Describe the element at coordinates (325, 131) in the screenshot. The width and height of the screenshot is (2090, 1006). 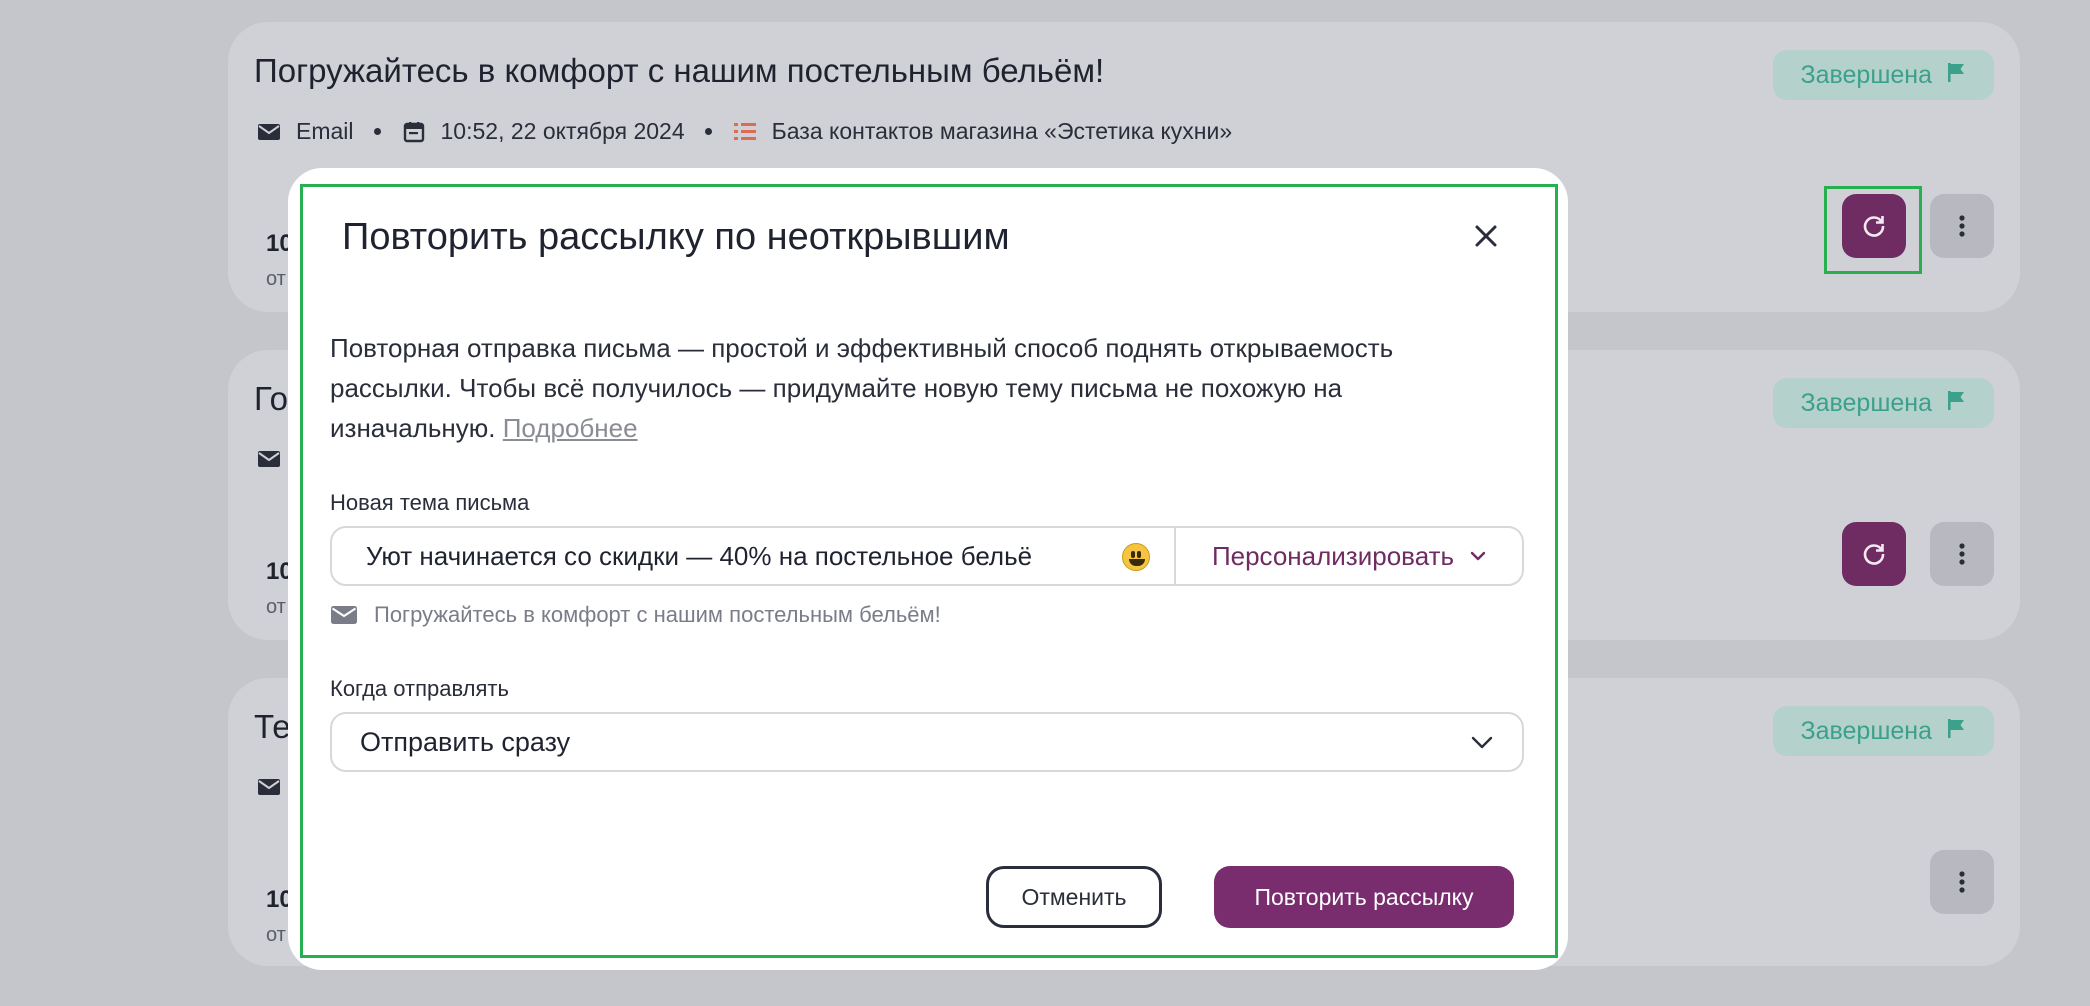
I see `campaign-channel: Email` at that location.